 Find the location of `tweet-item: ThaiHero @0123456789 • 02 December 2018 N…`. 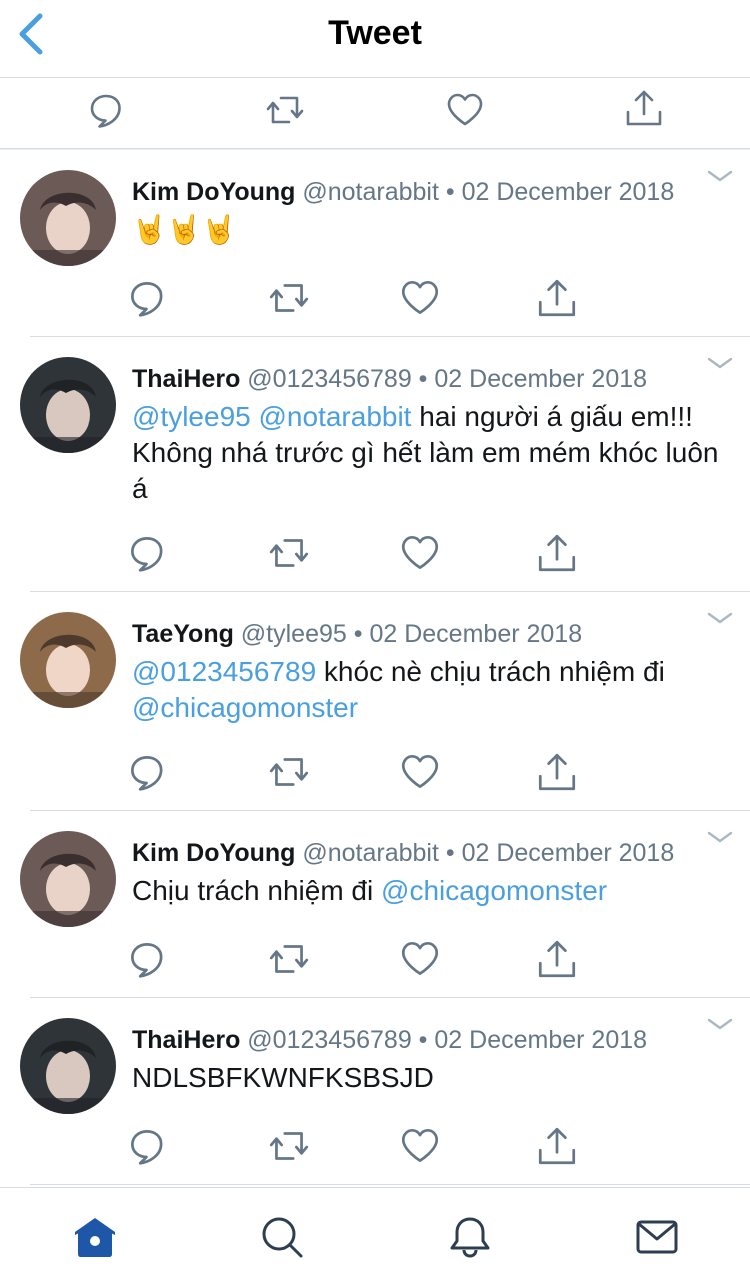

tweet-item: ThaiHero @0123456789 • 02 December 2018 N… is located at coordinates (375, 1091).